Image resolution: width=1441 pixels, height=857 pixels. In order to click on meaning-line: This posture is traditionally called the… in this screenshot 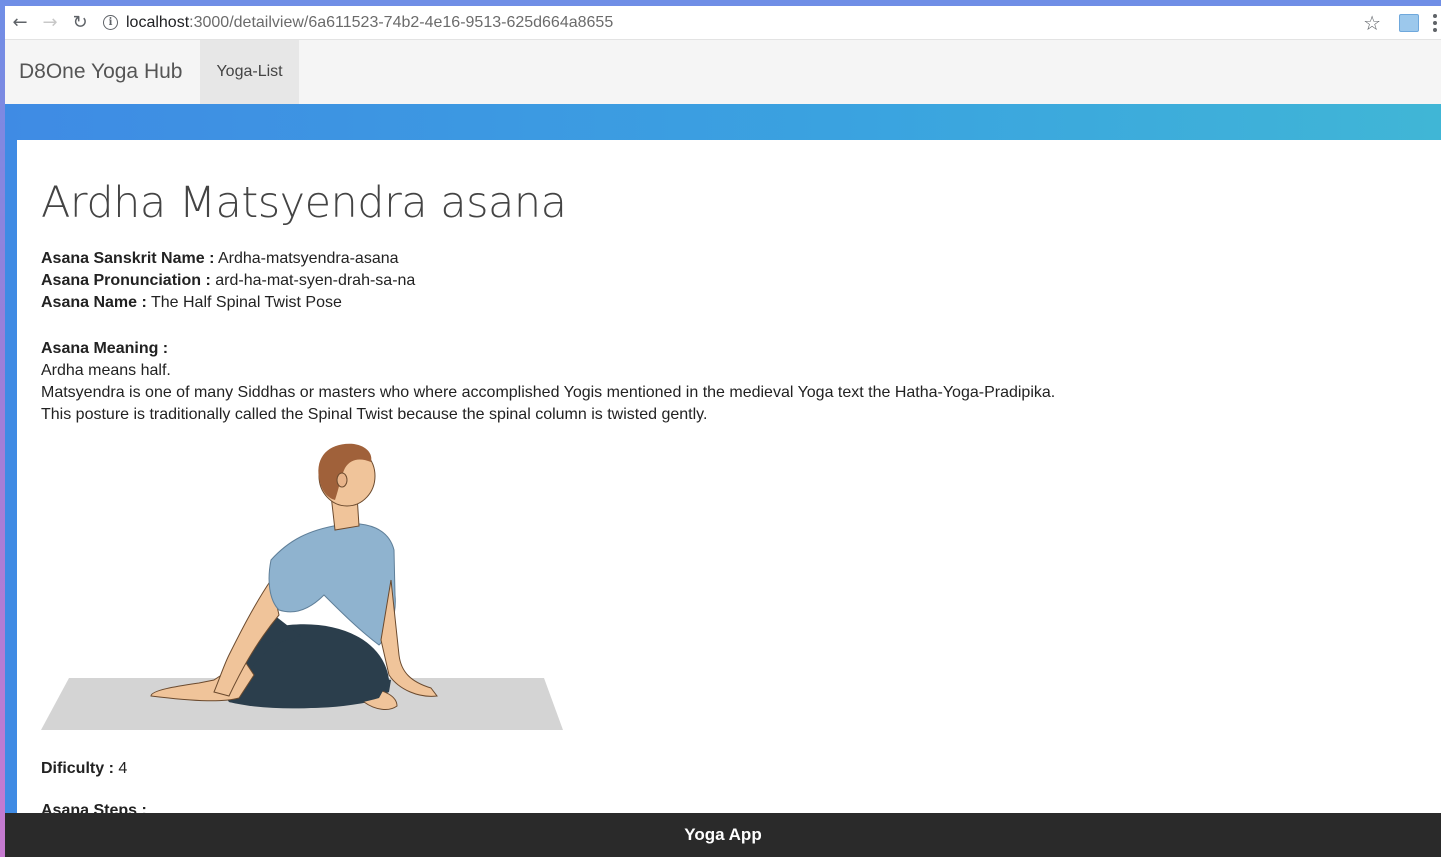, I will do `click(374, 414)`.